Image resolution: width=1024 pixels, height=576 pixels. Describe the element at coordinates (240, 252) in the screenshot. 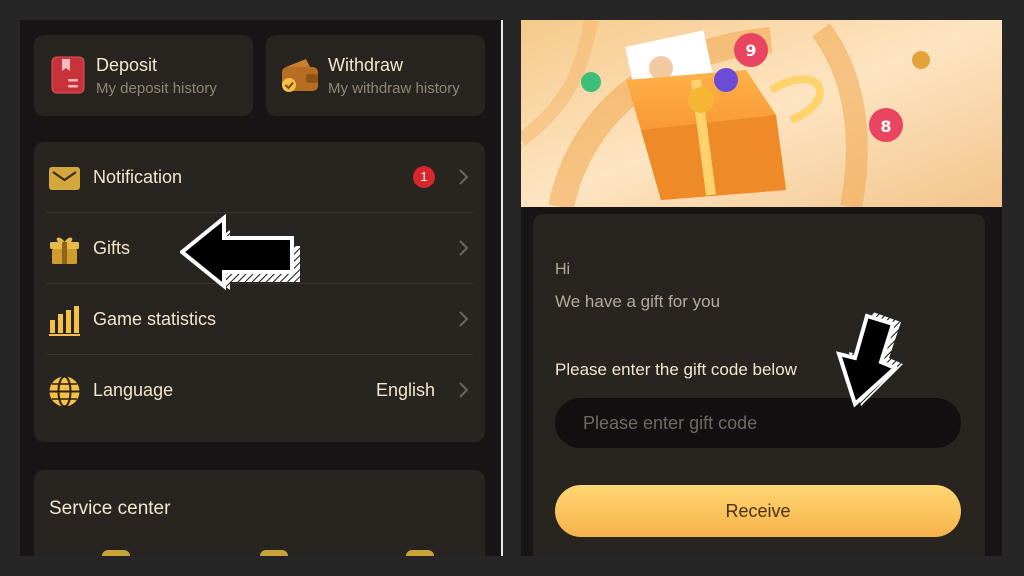

I see `pointer-arrow-left-icon` at that location.